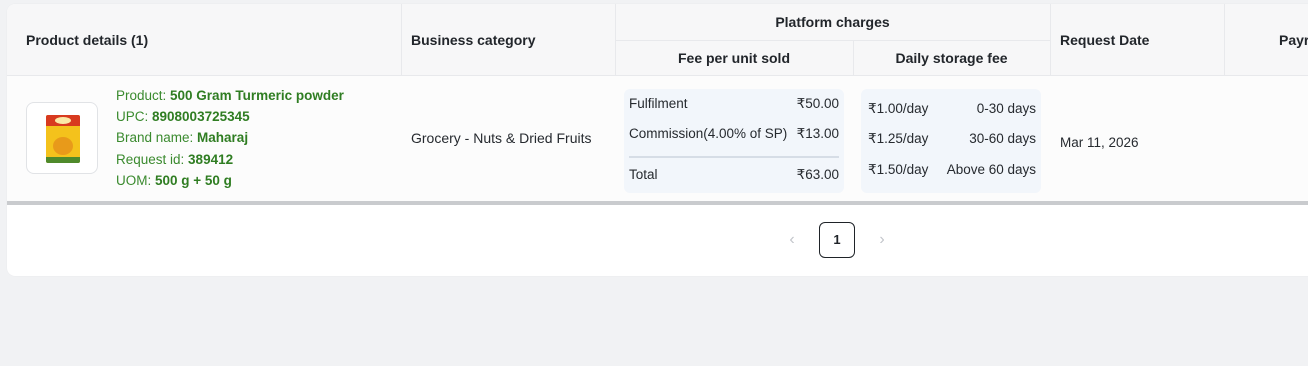 The image size is (1308, 366). Describe the element at coordinates (817, 133) in the screenshot. I see `commission-value: ₹13.00` at that location.